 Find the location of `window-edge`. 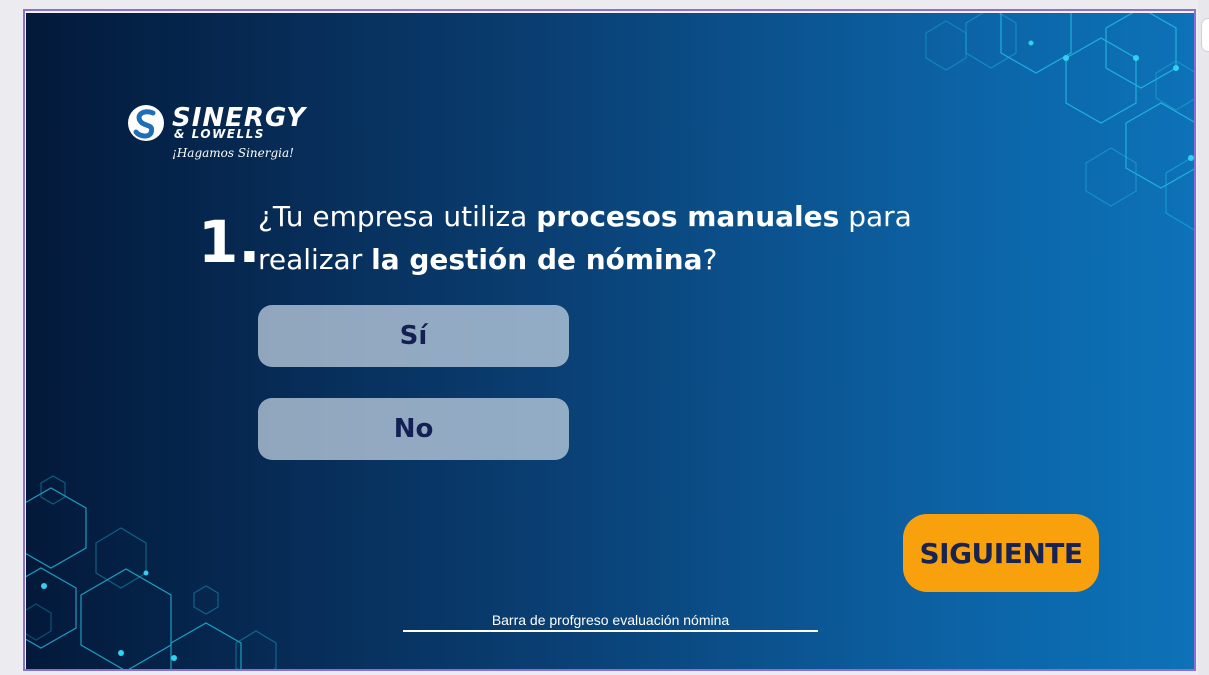

window-edge is located at coordinates (1203, 337).